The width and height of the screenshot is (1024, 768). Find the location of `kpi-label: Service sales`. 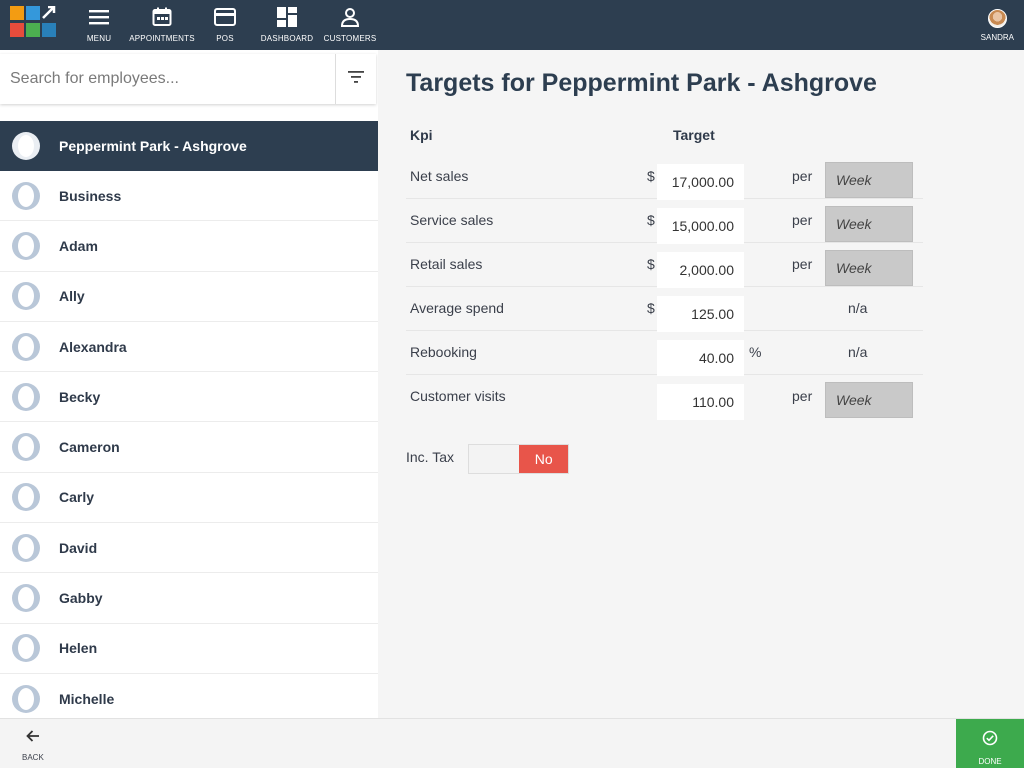

kpi-label: Service sales is located at coordinates (452, 220).